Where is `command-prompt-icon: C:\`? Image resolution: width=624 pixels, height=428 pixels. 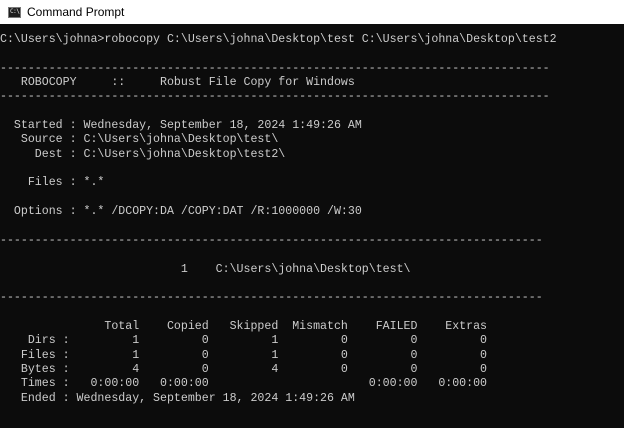
command-prompt-icon: C:\ is located at coordinates (14, 12).